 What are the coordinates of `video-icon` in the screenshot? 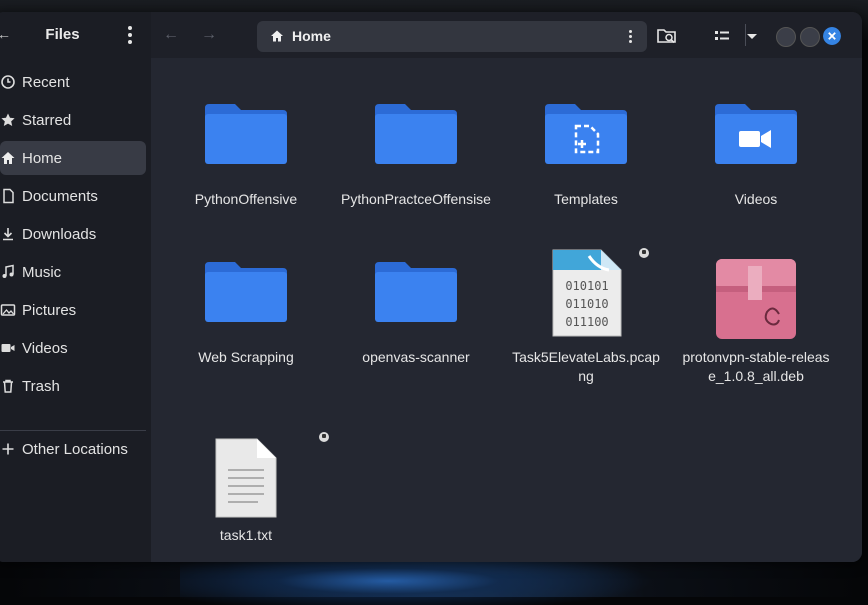 It's located at (8, 348).